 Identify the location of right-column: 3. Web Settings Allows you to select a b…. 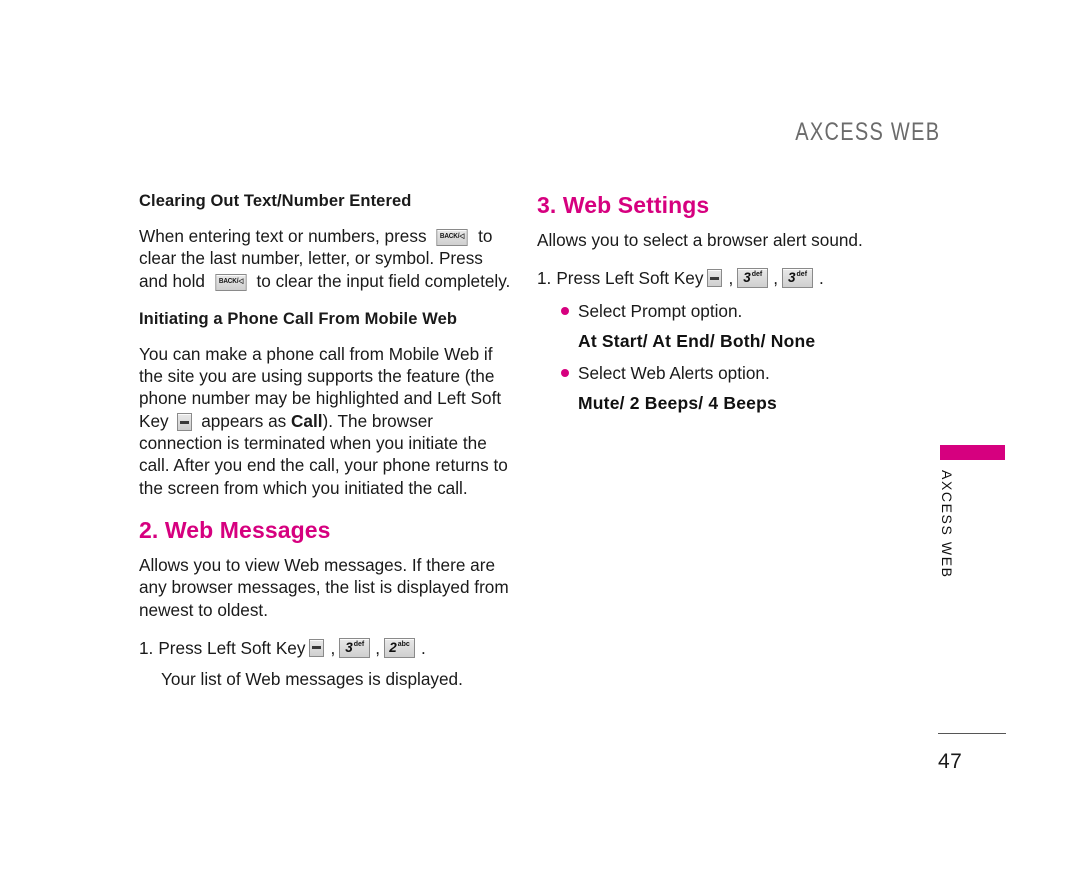
(732, 305).